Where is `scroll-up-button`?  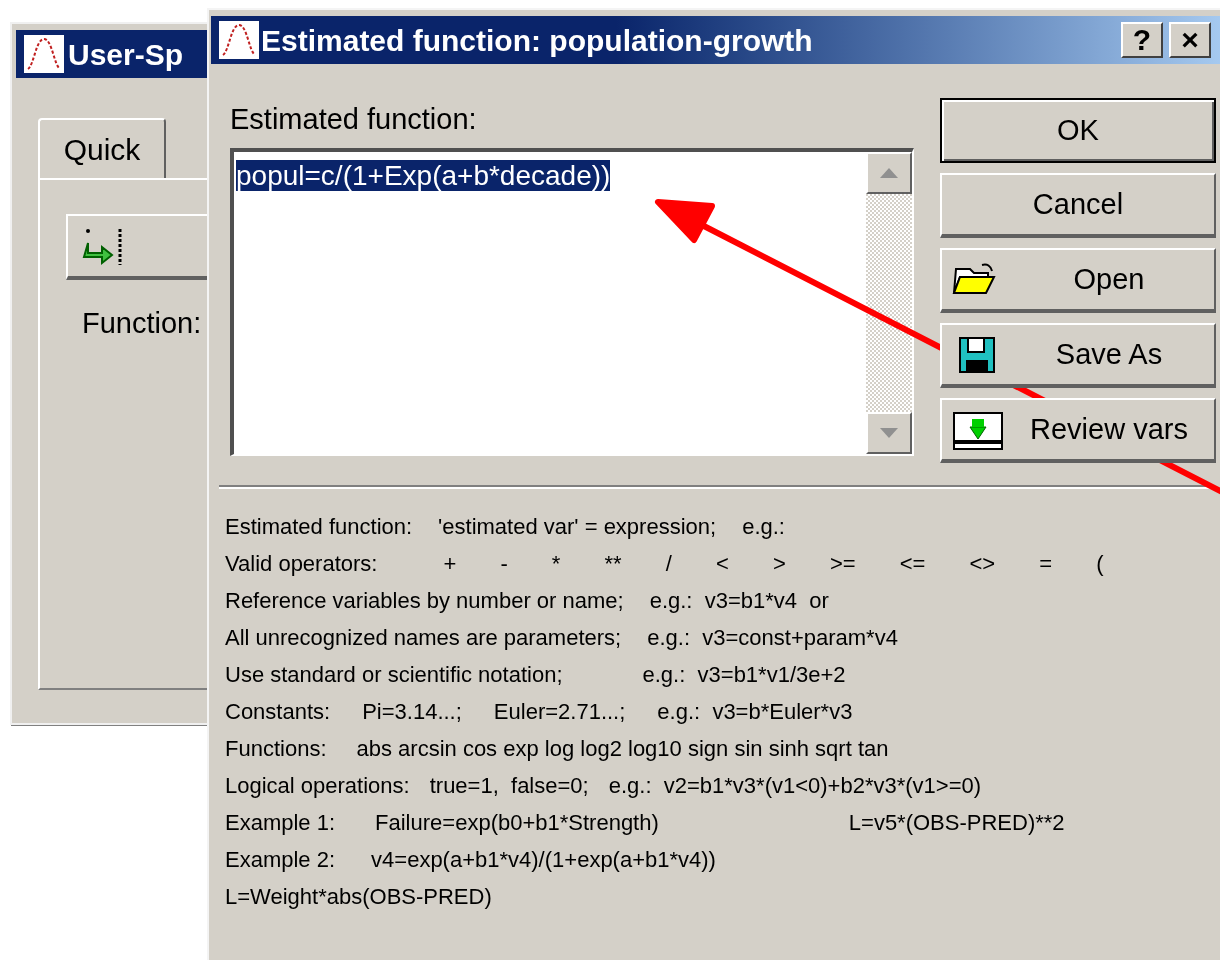
scroll-up-button is located at coordinates (889, 173).